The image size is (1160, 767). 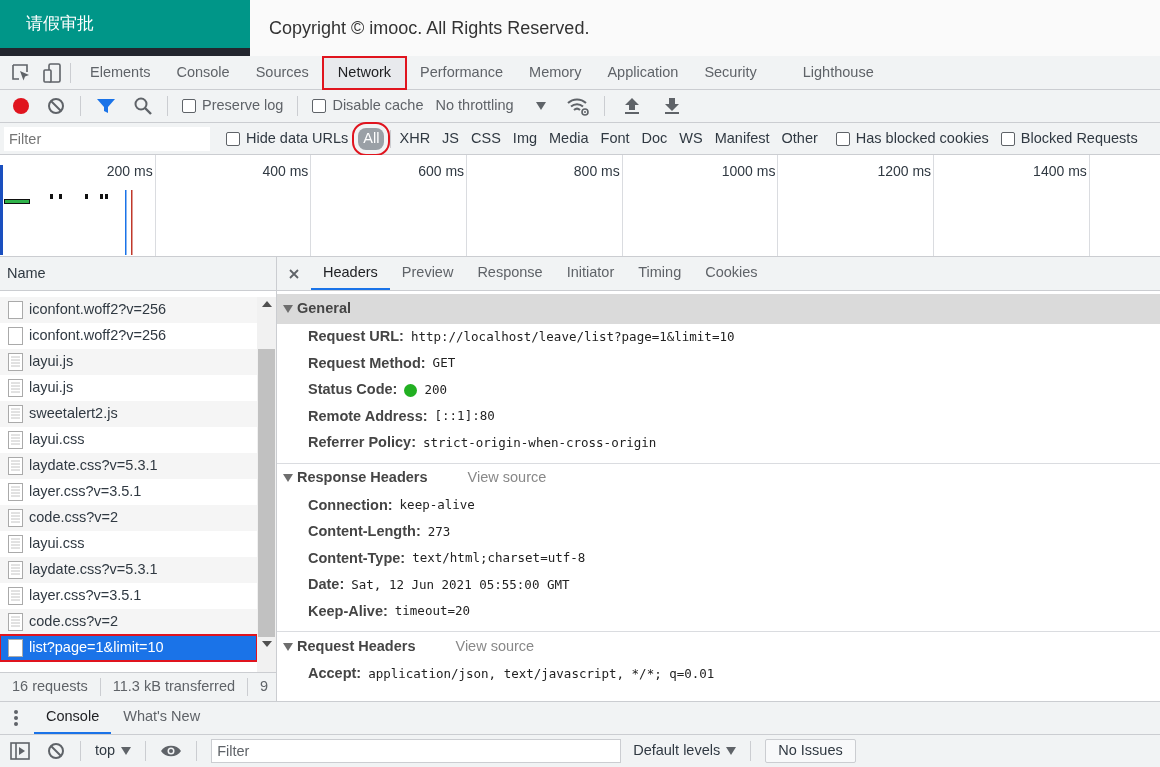 I want to click on checkbox: Preserve log, so click(x=233, y=106).